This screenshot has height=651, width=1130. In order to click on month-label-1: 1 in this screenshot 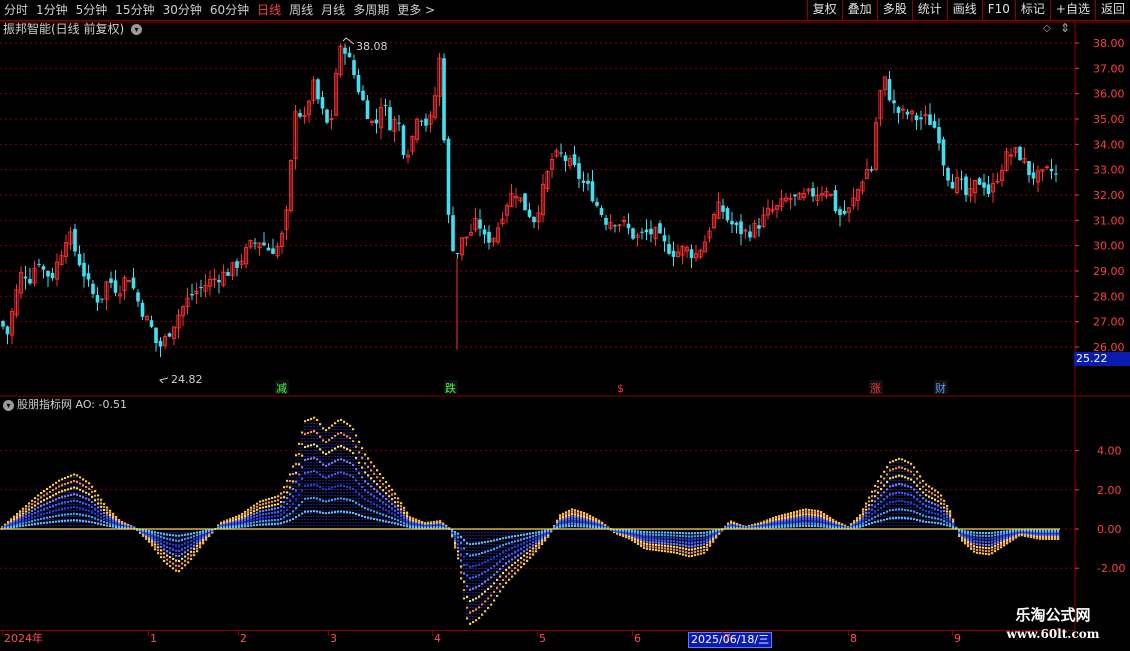, I will do `click(153, 638)`.